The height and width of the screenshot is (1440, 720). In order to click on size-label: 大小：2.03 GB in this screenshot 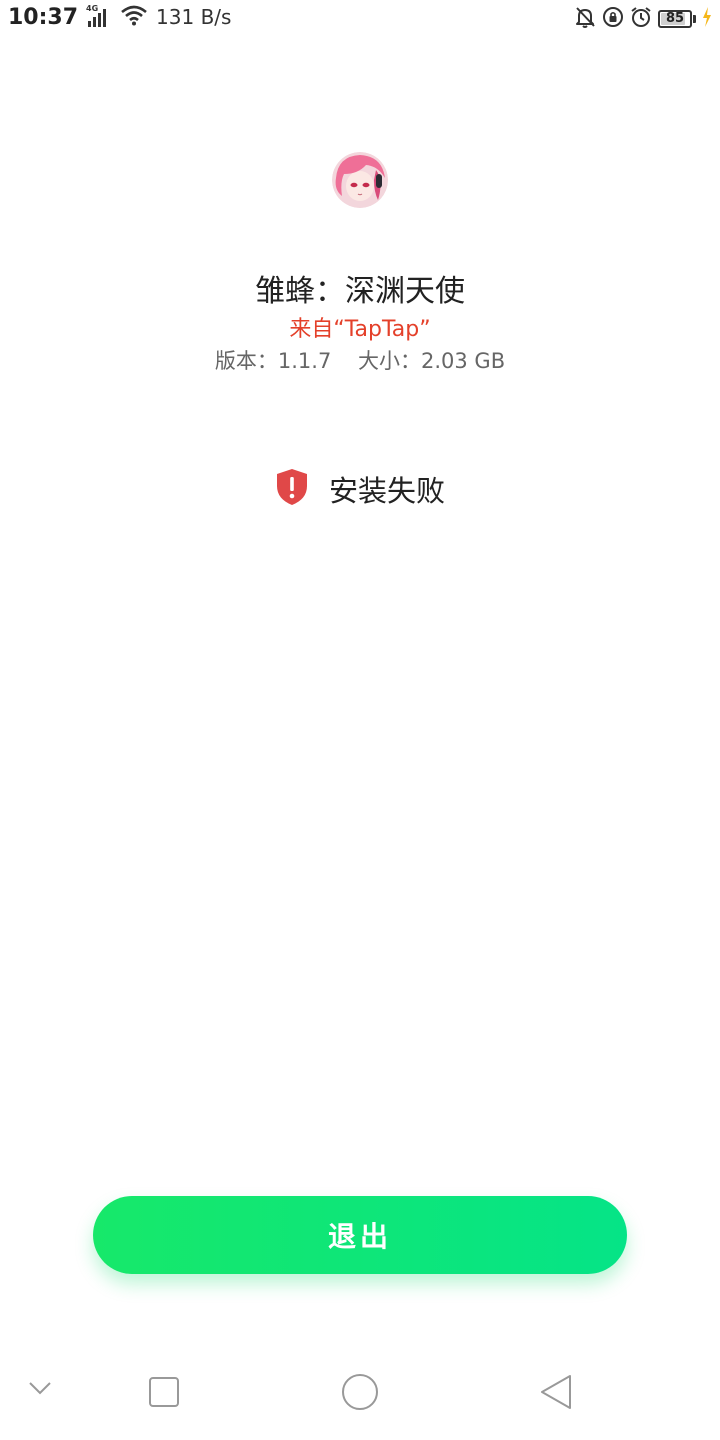, I will do `click(432, 361)`.